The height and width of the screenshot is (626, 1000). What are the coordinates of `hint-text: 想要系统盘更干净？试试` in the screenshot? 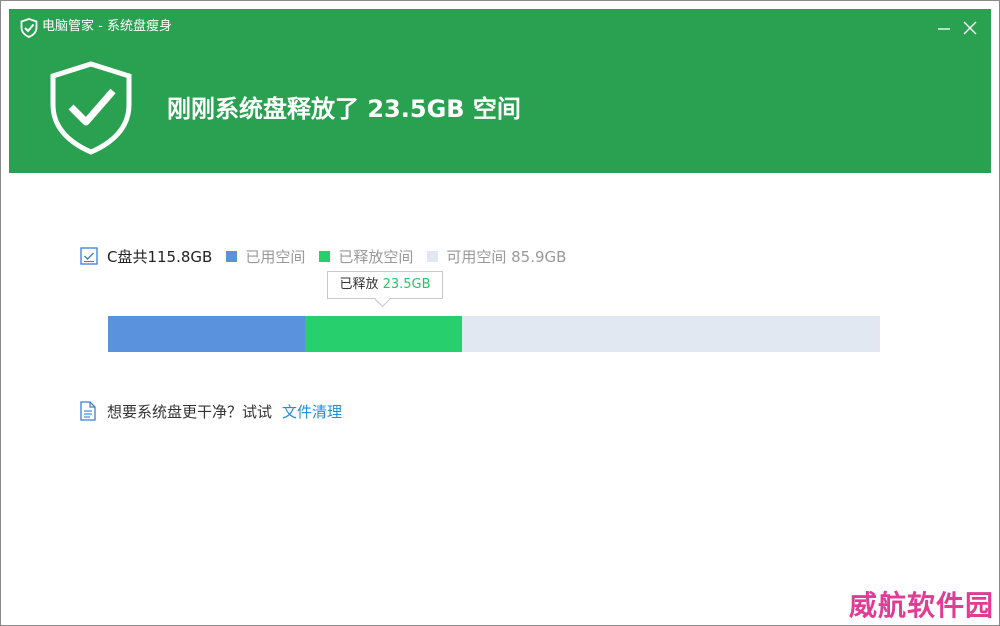 It's located at (190, 411).